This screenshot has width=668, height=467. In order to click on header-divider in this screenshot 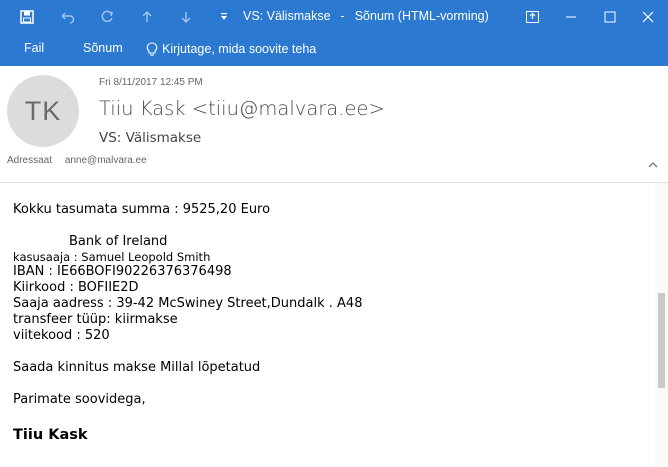, I will do `click(334, 182)`.